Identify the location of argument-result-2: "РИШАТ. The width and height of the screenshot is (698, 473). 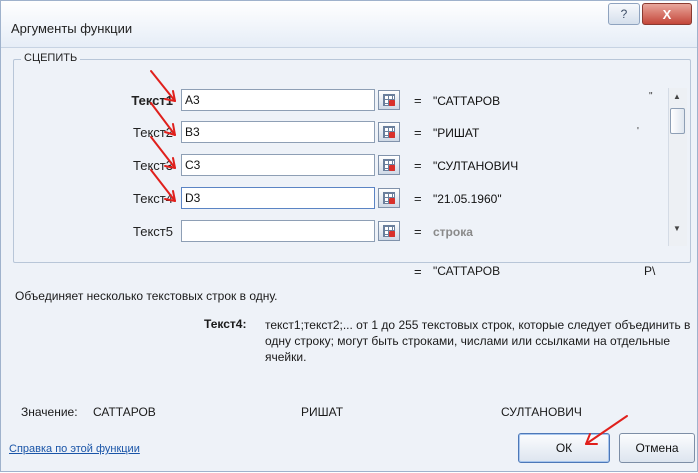
(456, 133).